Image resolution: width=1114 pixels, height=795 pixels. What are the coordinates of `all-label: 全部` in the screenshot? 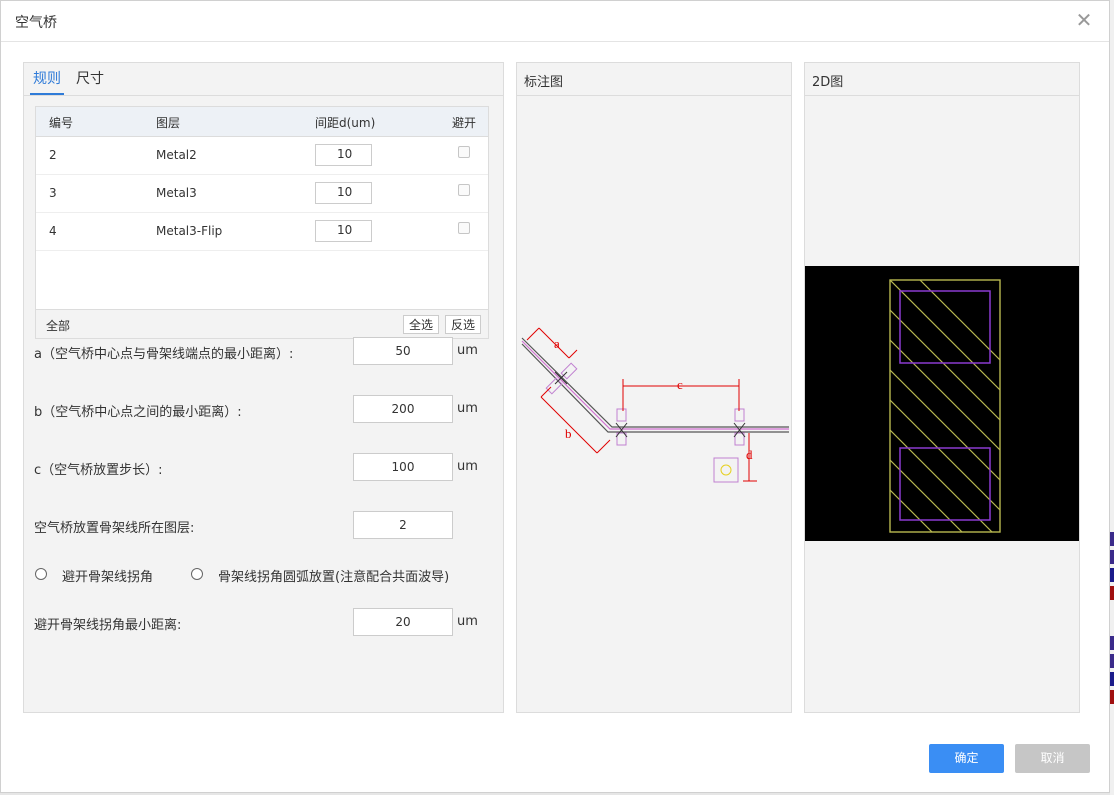 It's located at (58, 326).